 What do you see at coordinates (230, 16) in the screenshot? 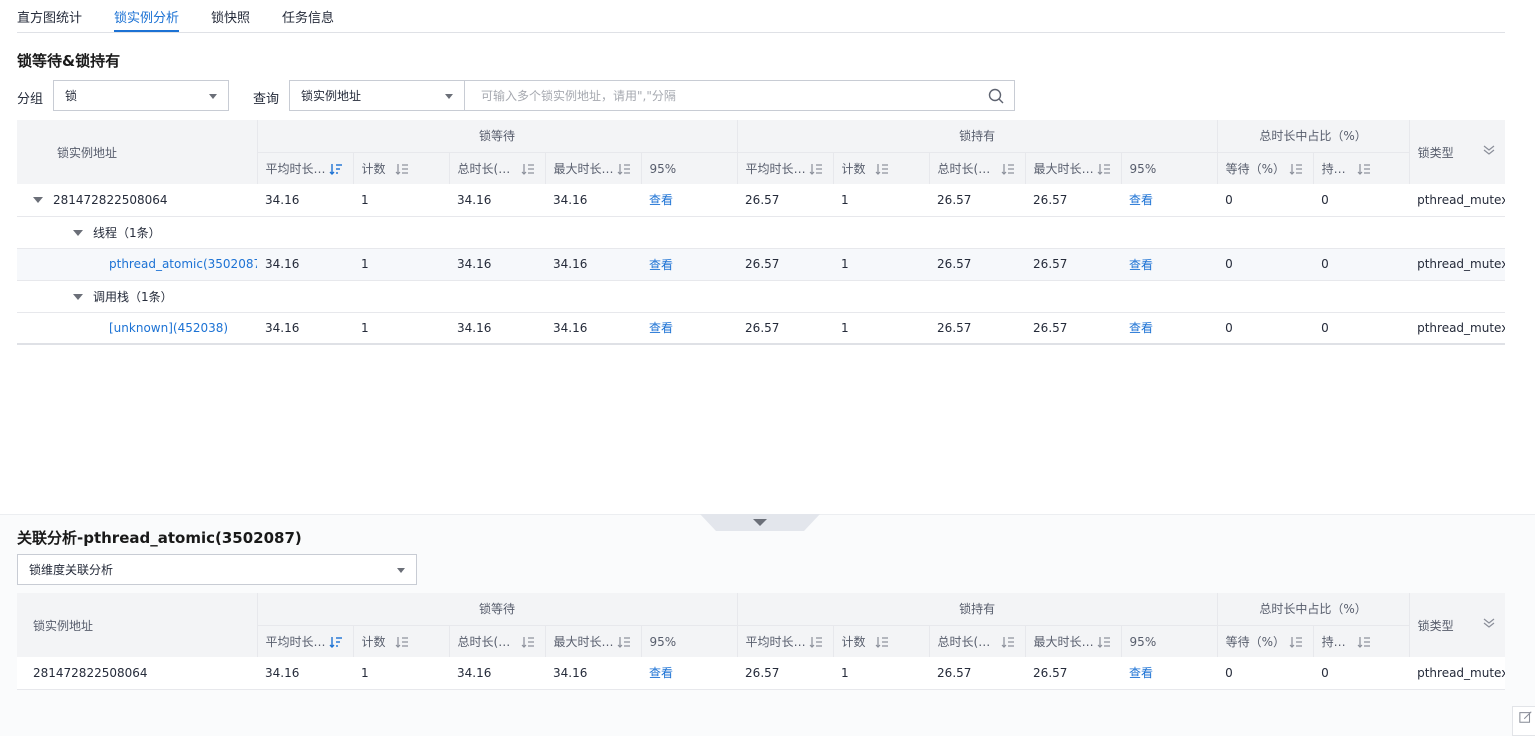
I see `tab-lock-snapshot: 锁快照` at bounding box center [230, 16].